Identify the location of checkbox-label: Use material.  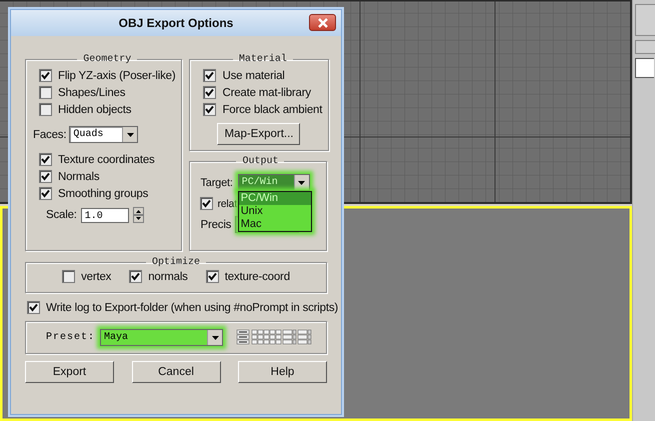
(253, 76).